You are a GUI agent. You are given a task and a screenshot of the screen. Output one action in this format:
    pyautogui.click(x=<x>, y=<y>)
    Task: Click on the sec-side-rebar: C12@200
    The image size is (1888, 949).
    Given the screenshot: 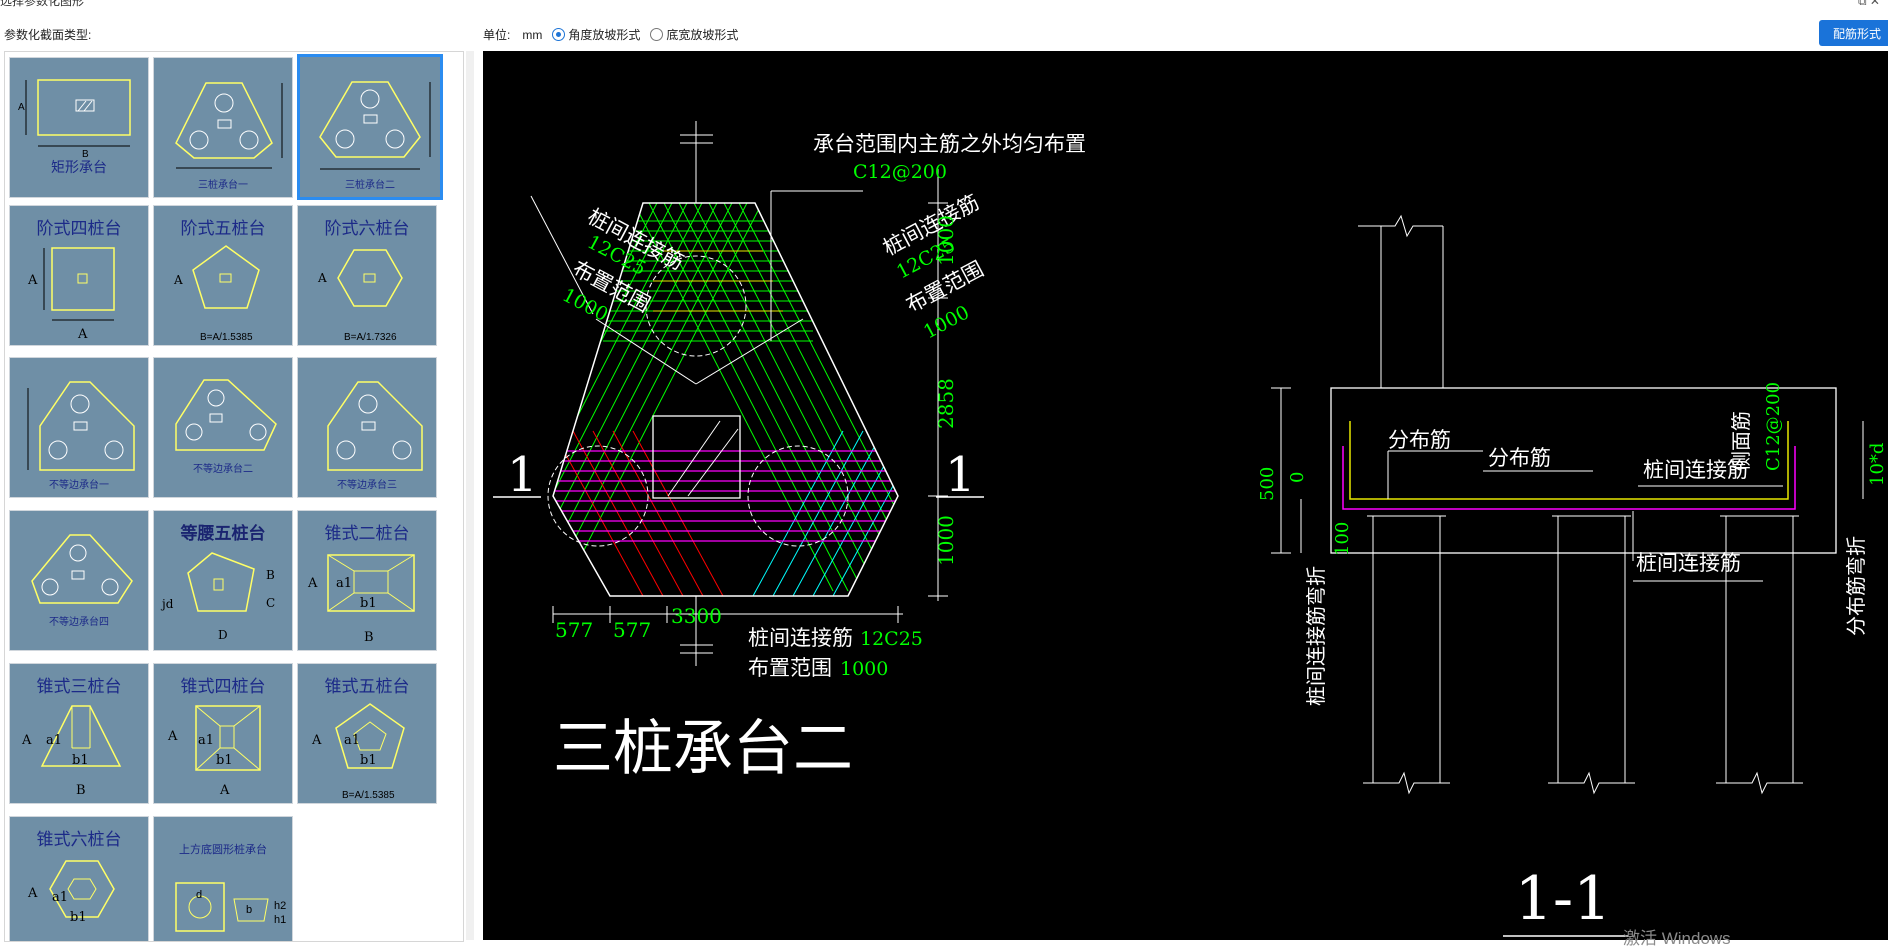 What is the action you would take?
    pyautogui.click(x=1773, y=426)
    